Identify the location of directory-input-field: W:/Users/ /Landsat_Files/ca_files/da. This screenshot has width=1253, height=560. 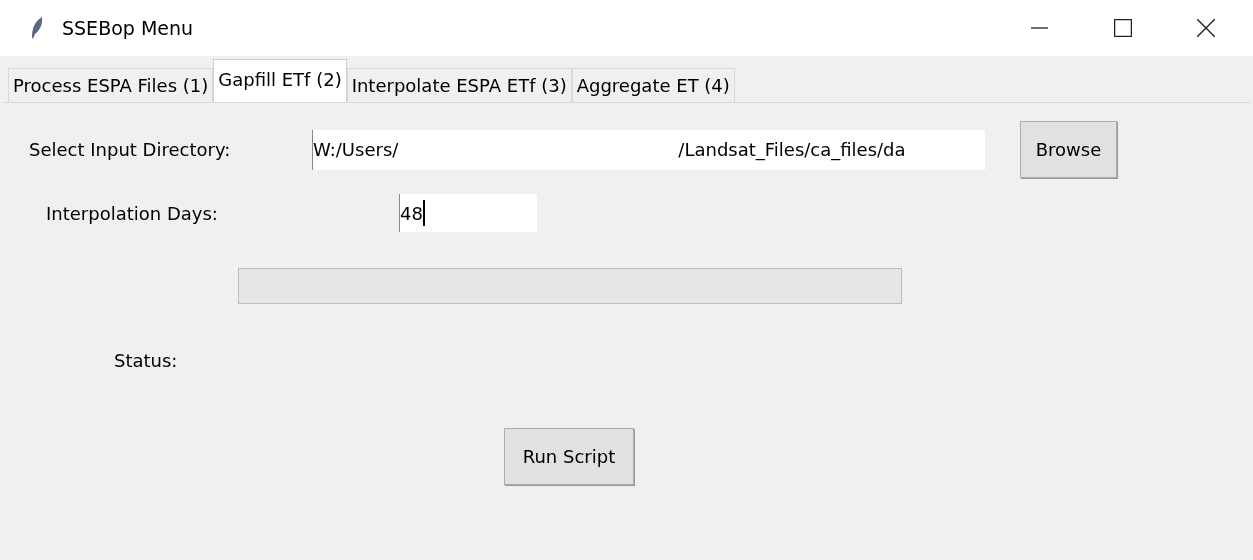
(648, 149).